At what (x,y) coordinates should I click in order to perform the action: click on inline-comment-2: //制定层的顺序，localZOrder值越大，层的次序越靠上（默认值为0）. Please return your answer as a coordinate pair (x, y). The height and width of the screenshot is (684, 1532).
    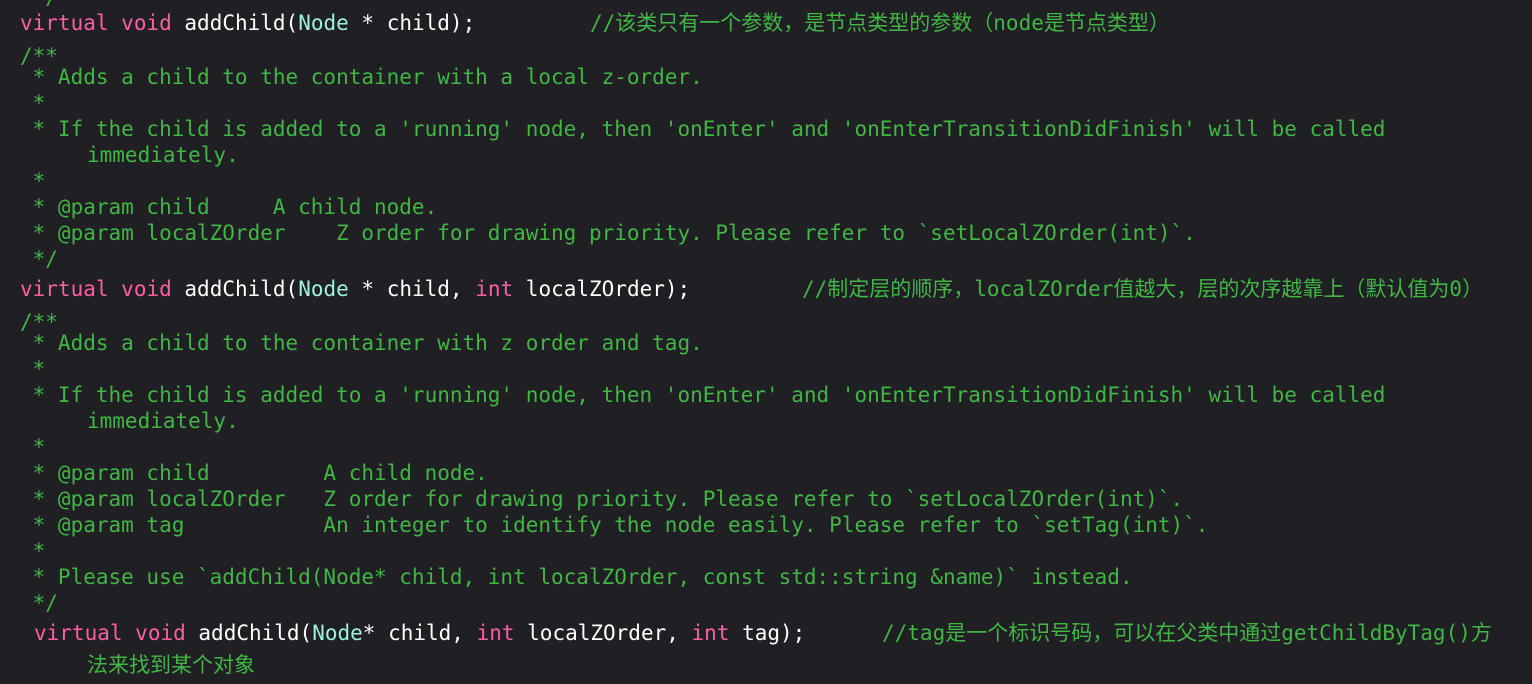
    Looking at the image, I should click on (1143, 289).